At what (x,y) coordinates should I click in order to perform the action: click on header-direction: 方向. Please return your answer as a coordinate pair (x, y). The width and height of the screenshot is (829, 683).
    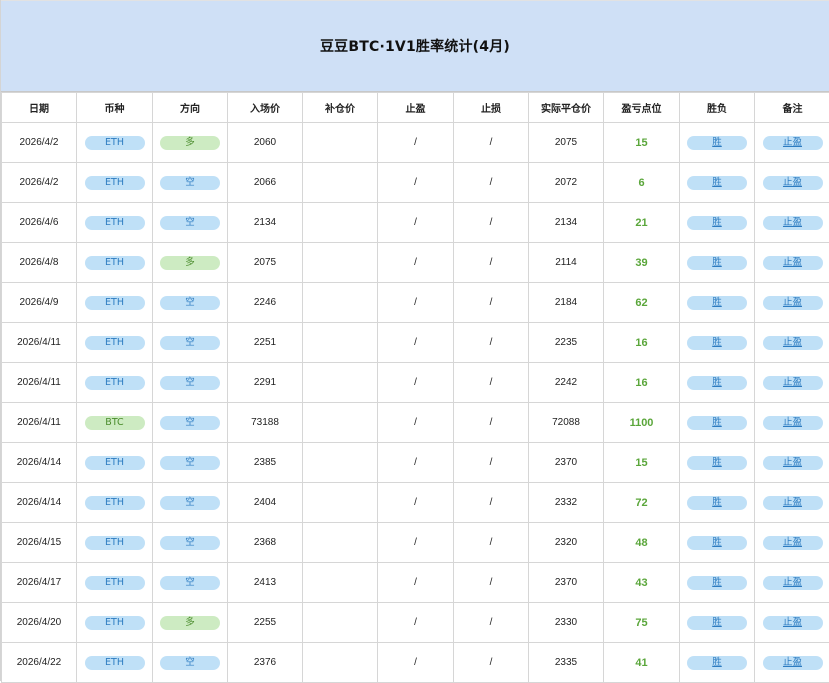
    Looking at the image, I should click on (190, 108).